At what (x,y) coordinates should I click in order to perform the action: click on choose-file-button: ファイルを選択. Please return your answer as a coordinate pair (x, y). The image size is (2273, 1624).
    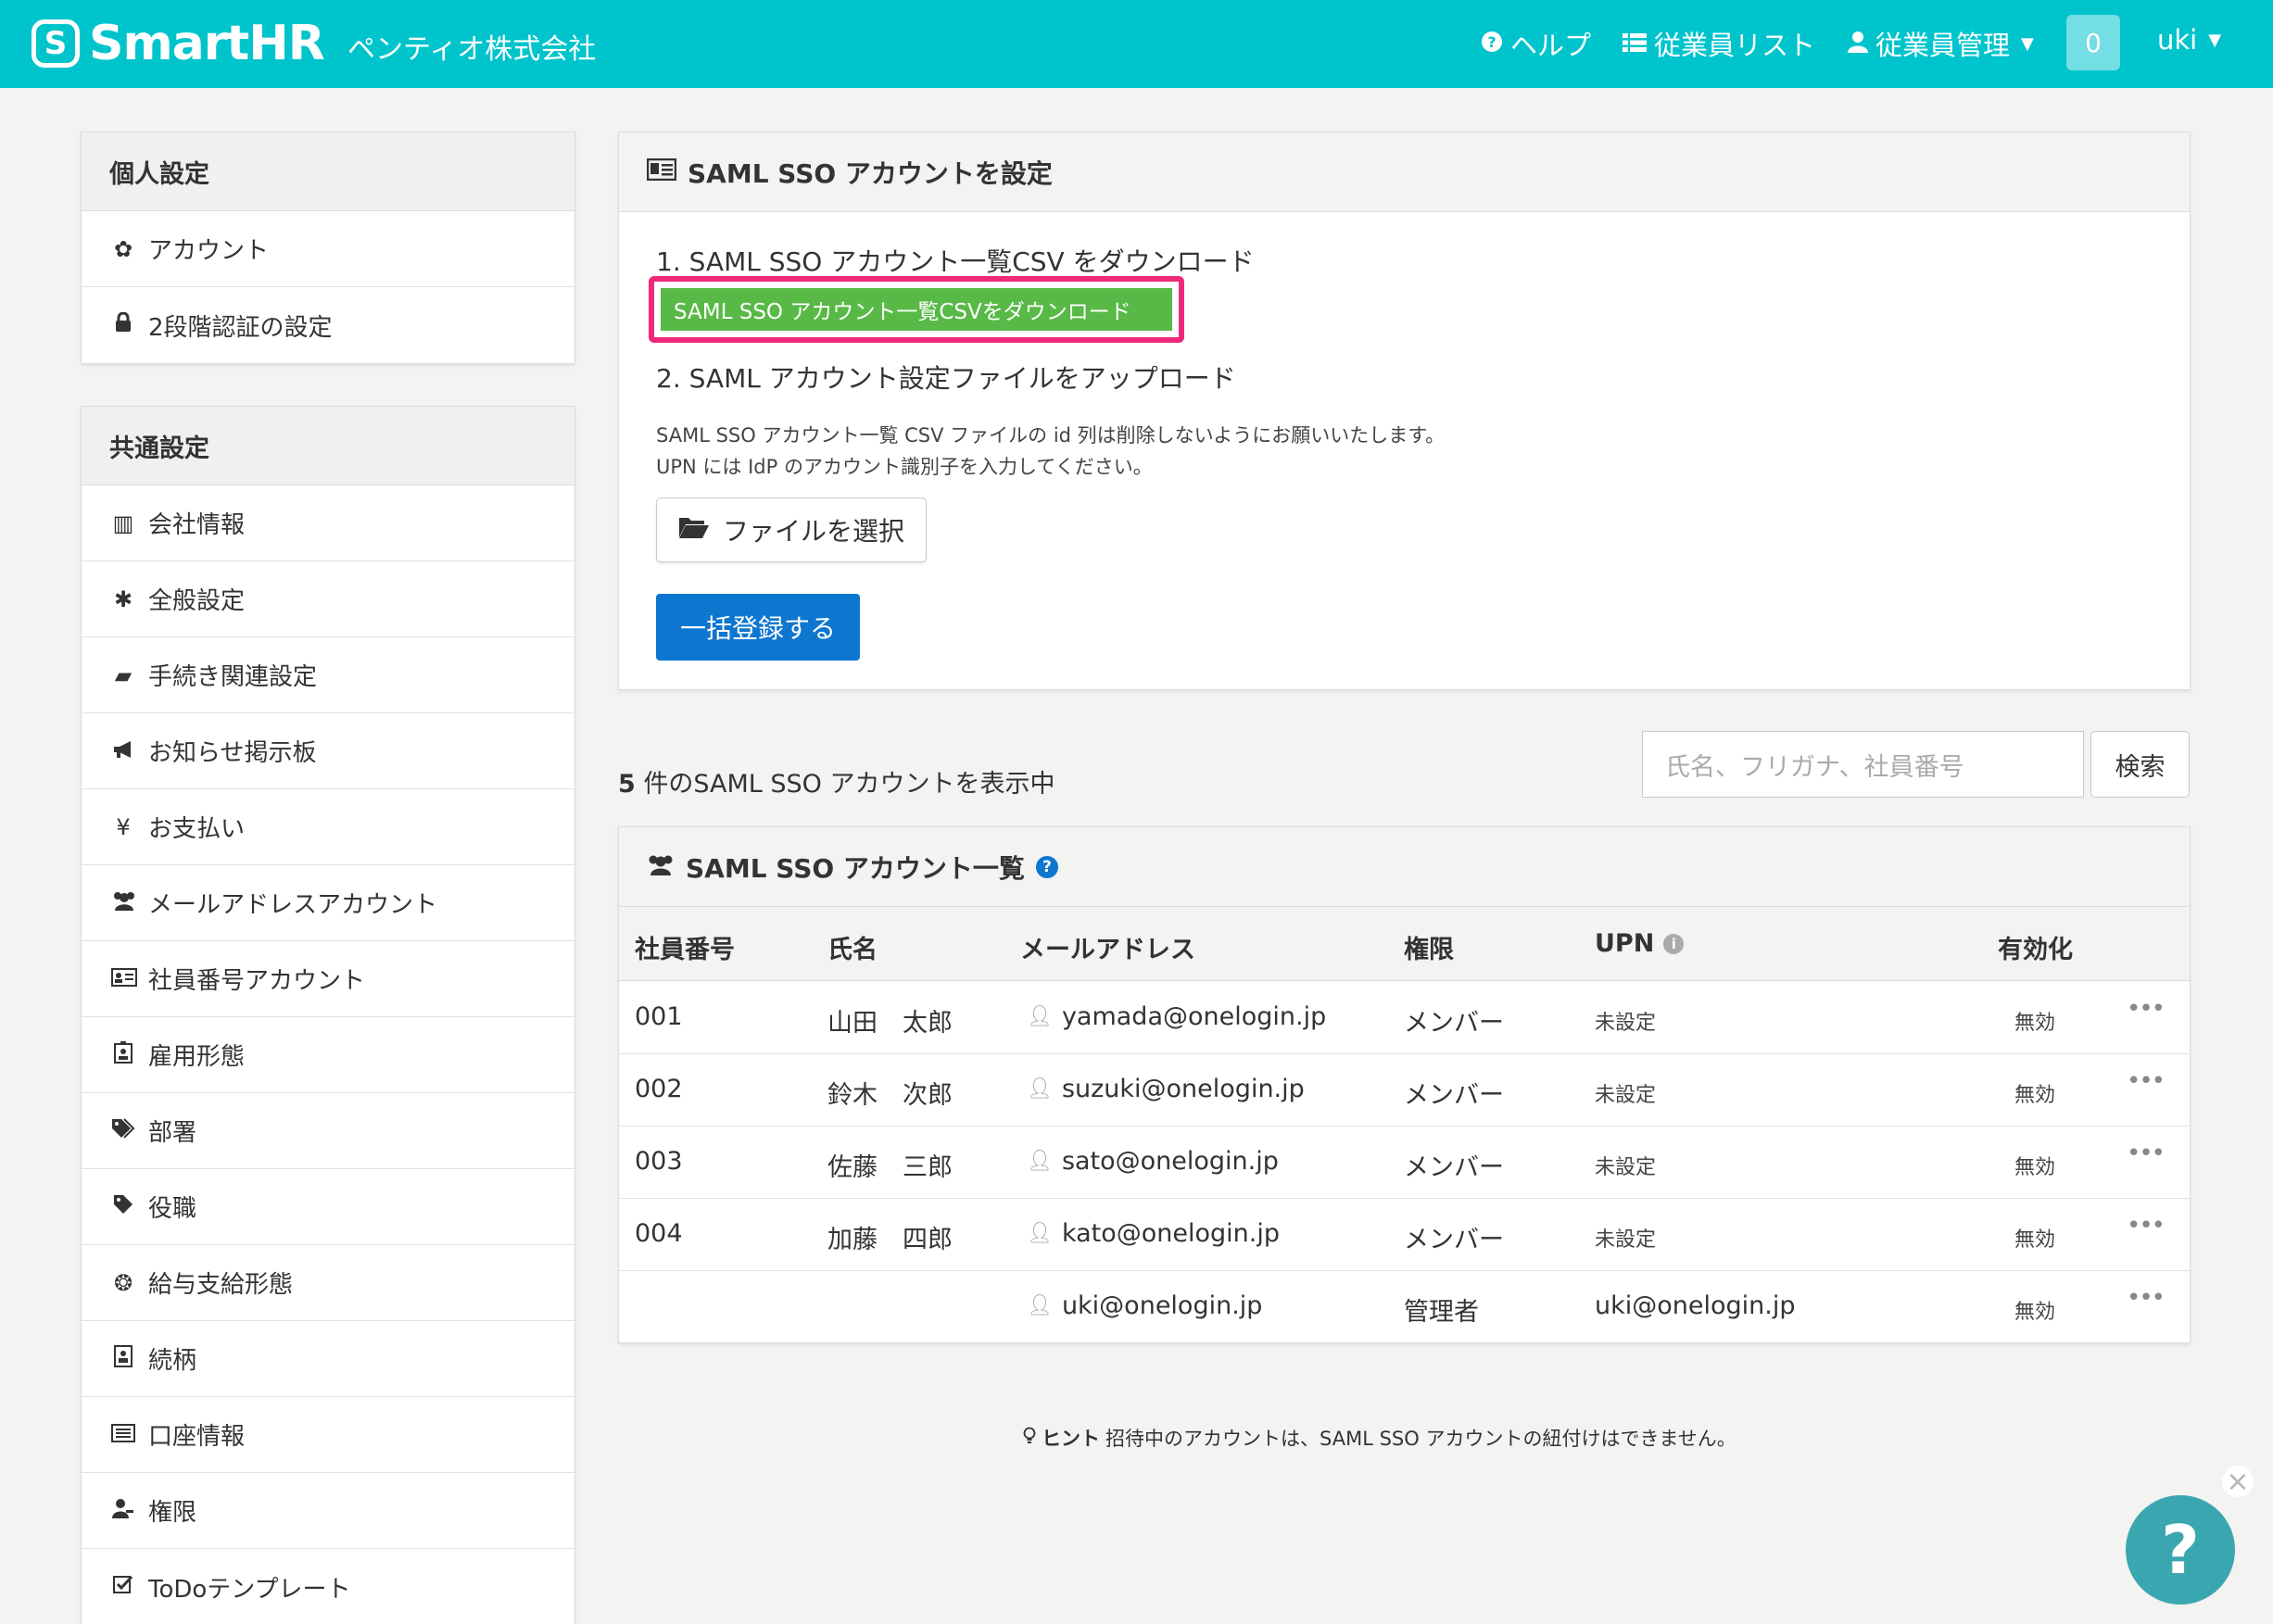
    Looking at the image, I should click on (791, 529).